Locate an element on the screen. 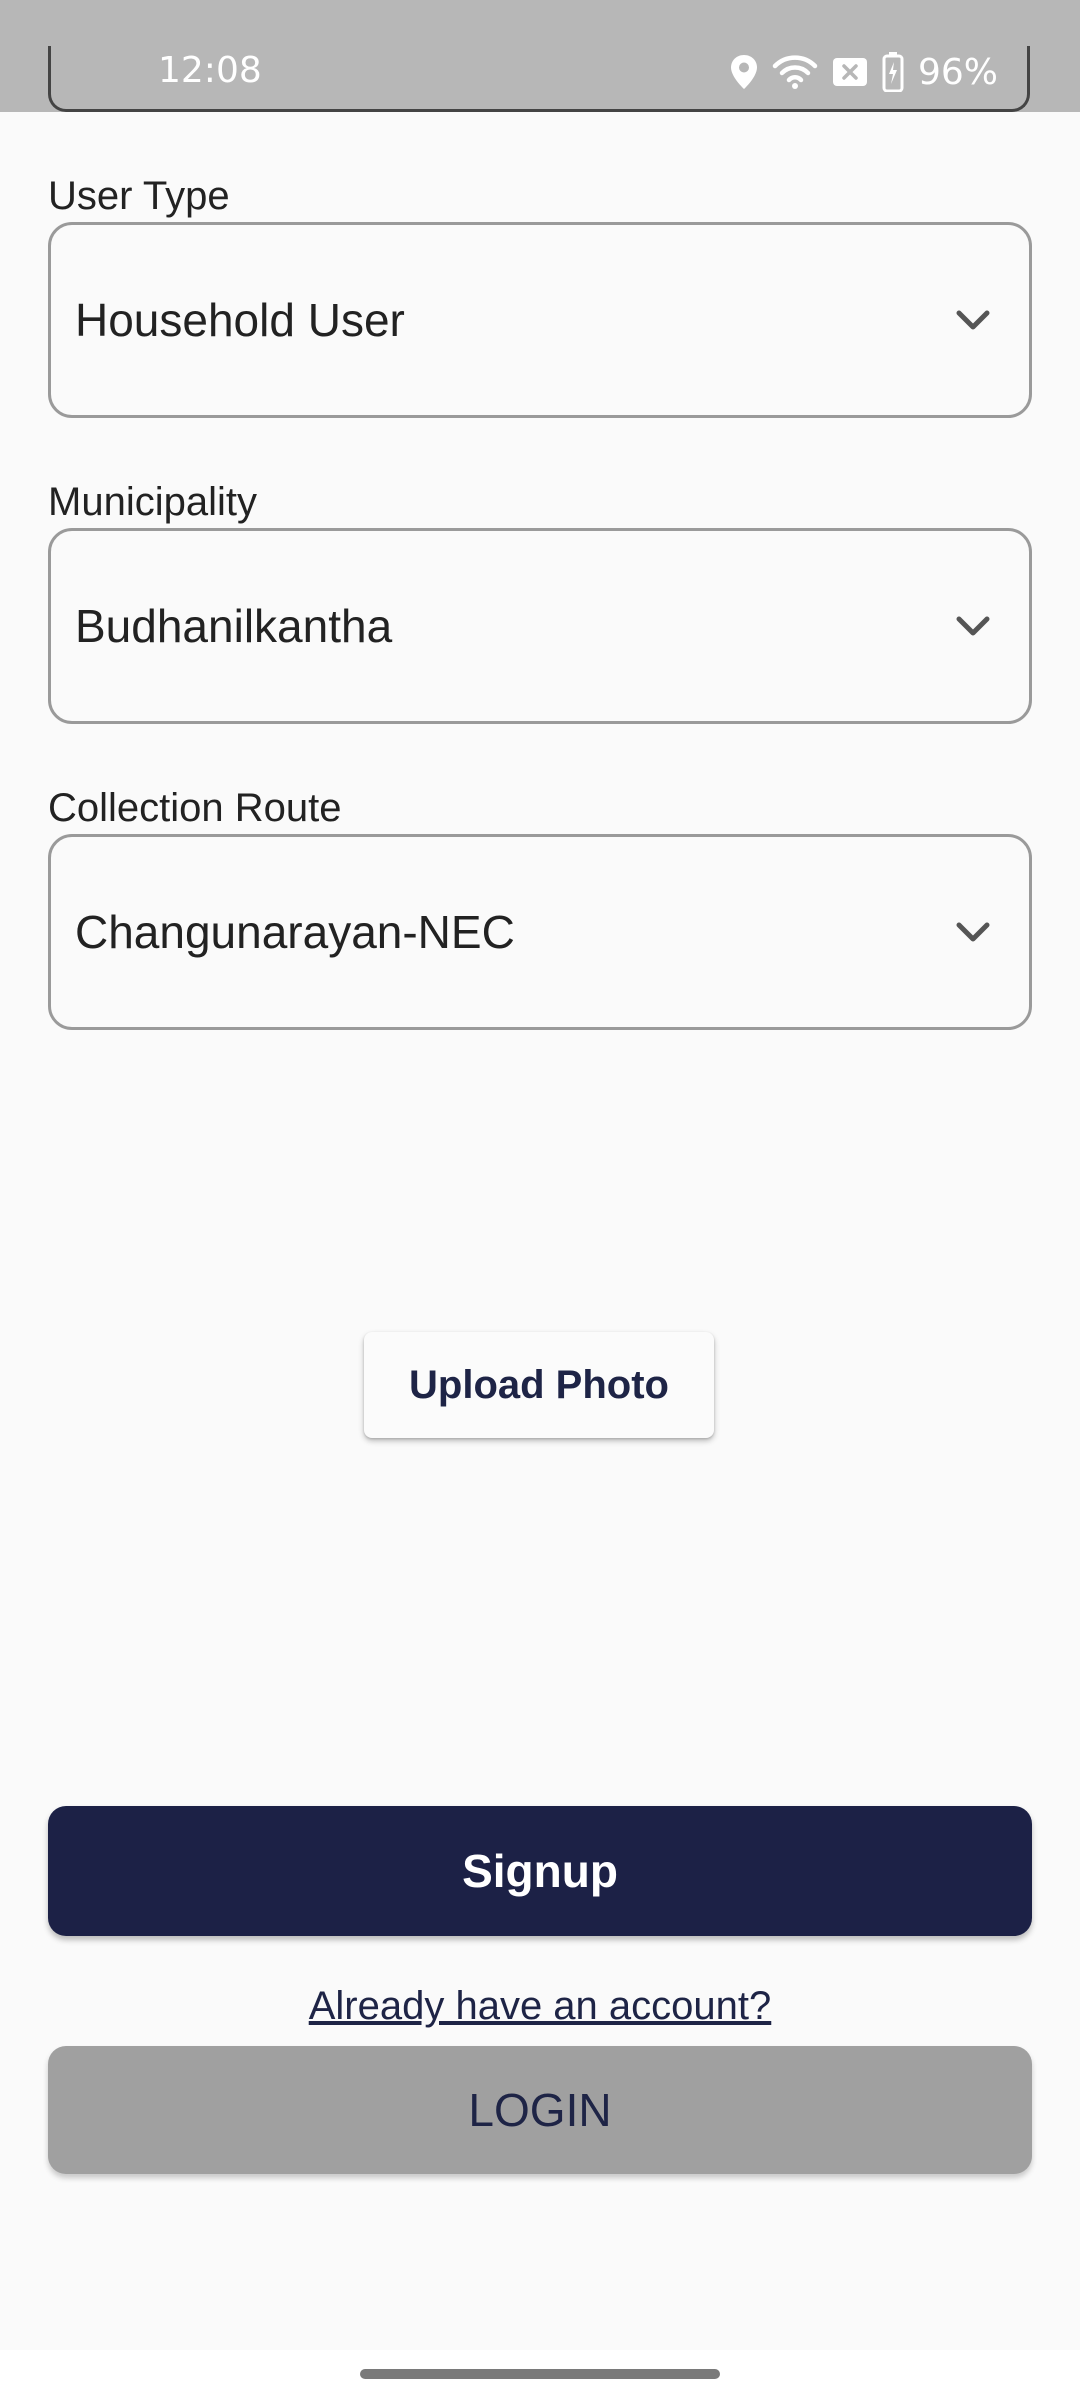 The height and width of the screenshot is (2400, 1080). status-icons: 96% is located at coordinates (864, 72).